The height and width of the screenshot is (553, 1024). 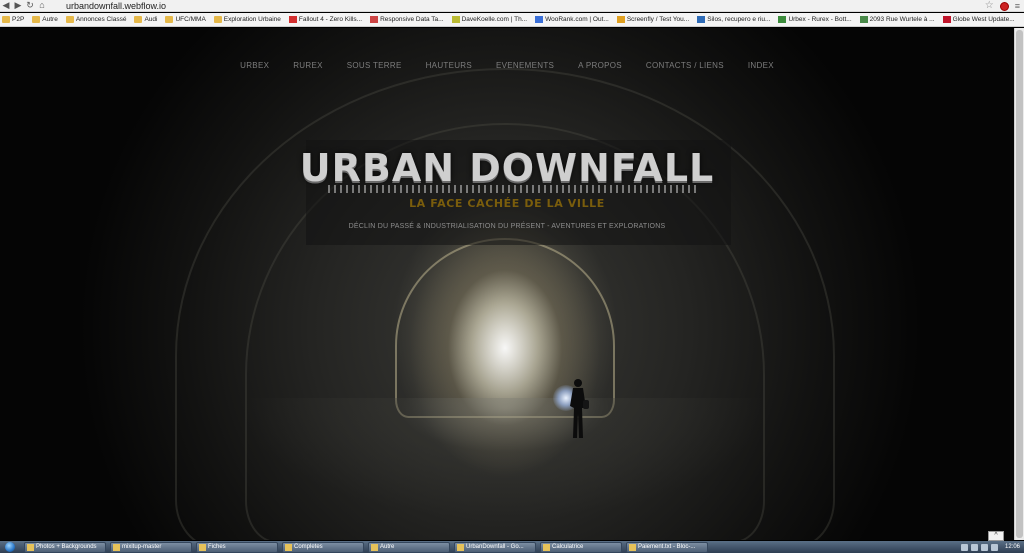 I want to click on taskbar-item: Fiches, so click(x=237, y=547).